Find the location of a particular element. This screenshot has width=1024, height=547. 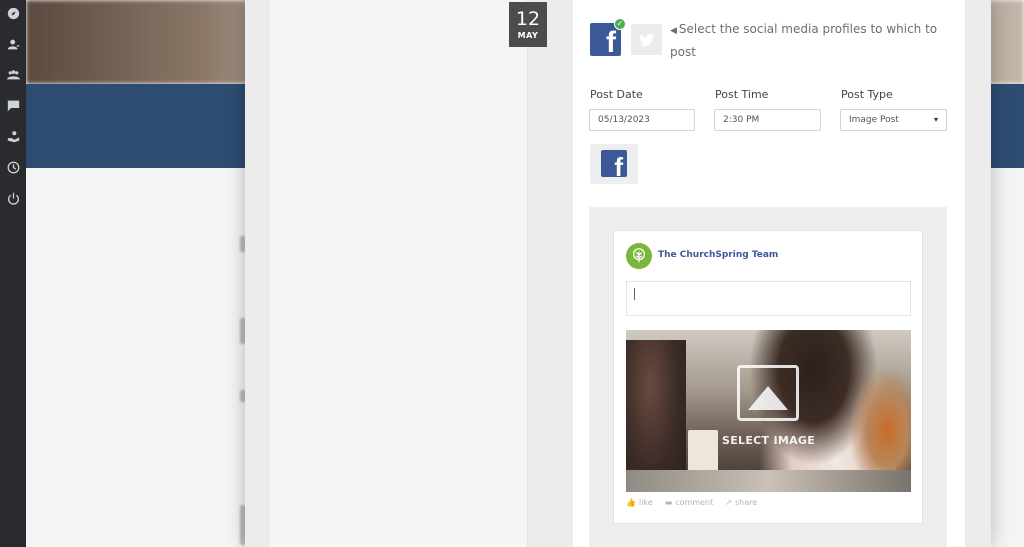

power-icon is located at coordinates (13, 198).